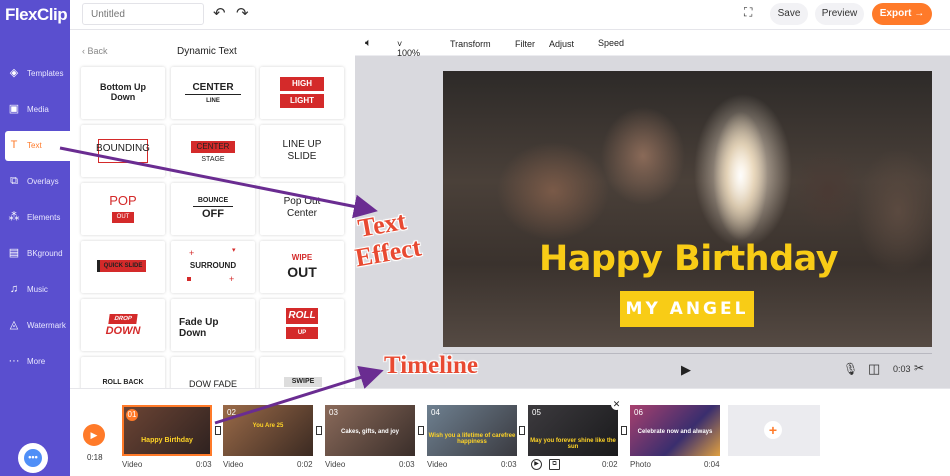 Image resolution: width=950 pixels, height=476 pixels. Describe the element at coordinates (561, 44) in the screenshot. I see `adjust-button: Adjust` at that location.